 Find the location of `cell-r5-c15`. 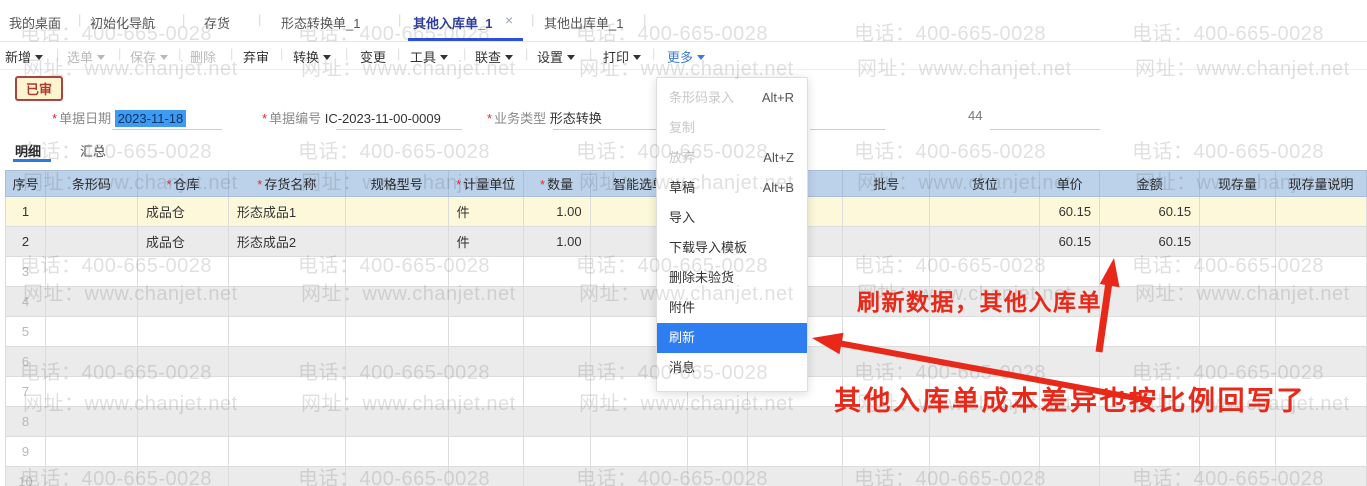

cell-r5-c15 is located at coordinates (1237, 331).